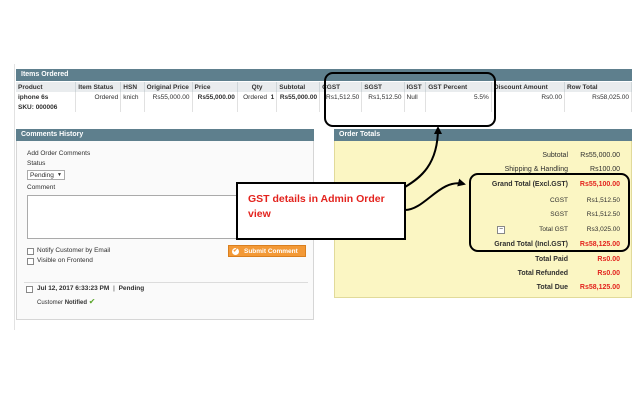  I want to click on gst-columns-highlight, so click(410, 99).